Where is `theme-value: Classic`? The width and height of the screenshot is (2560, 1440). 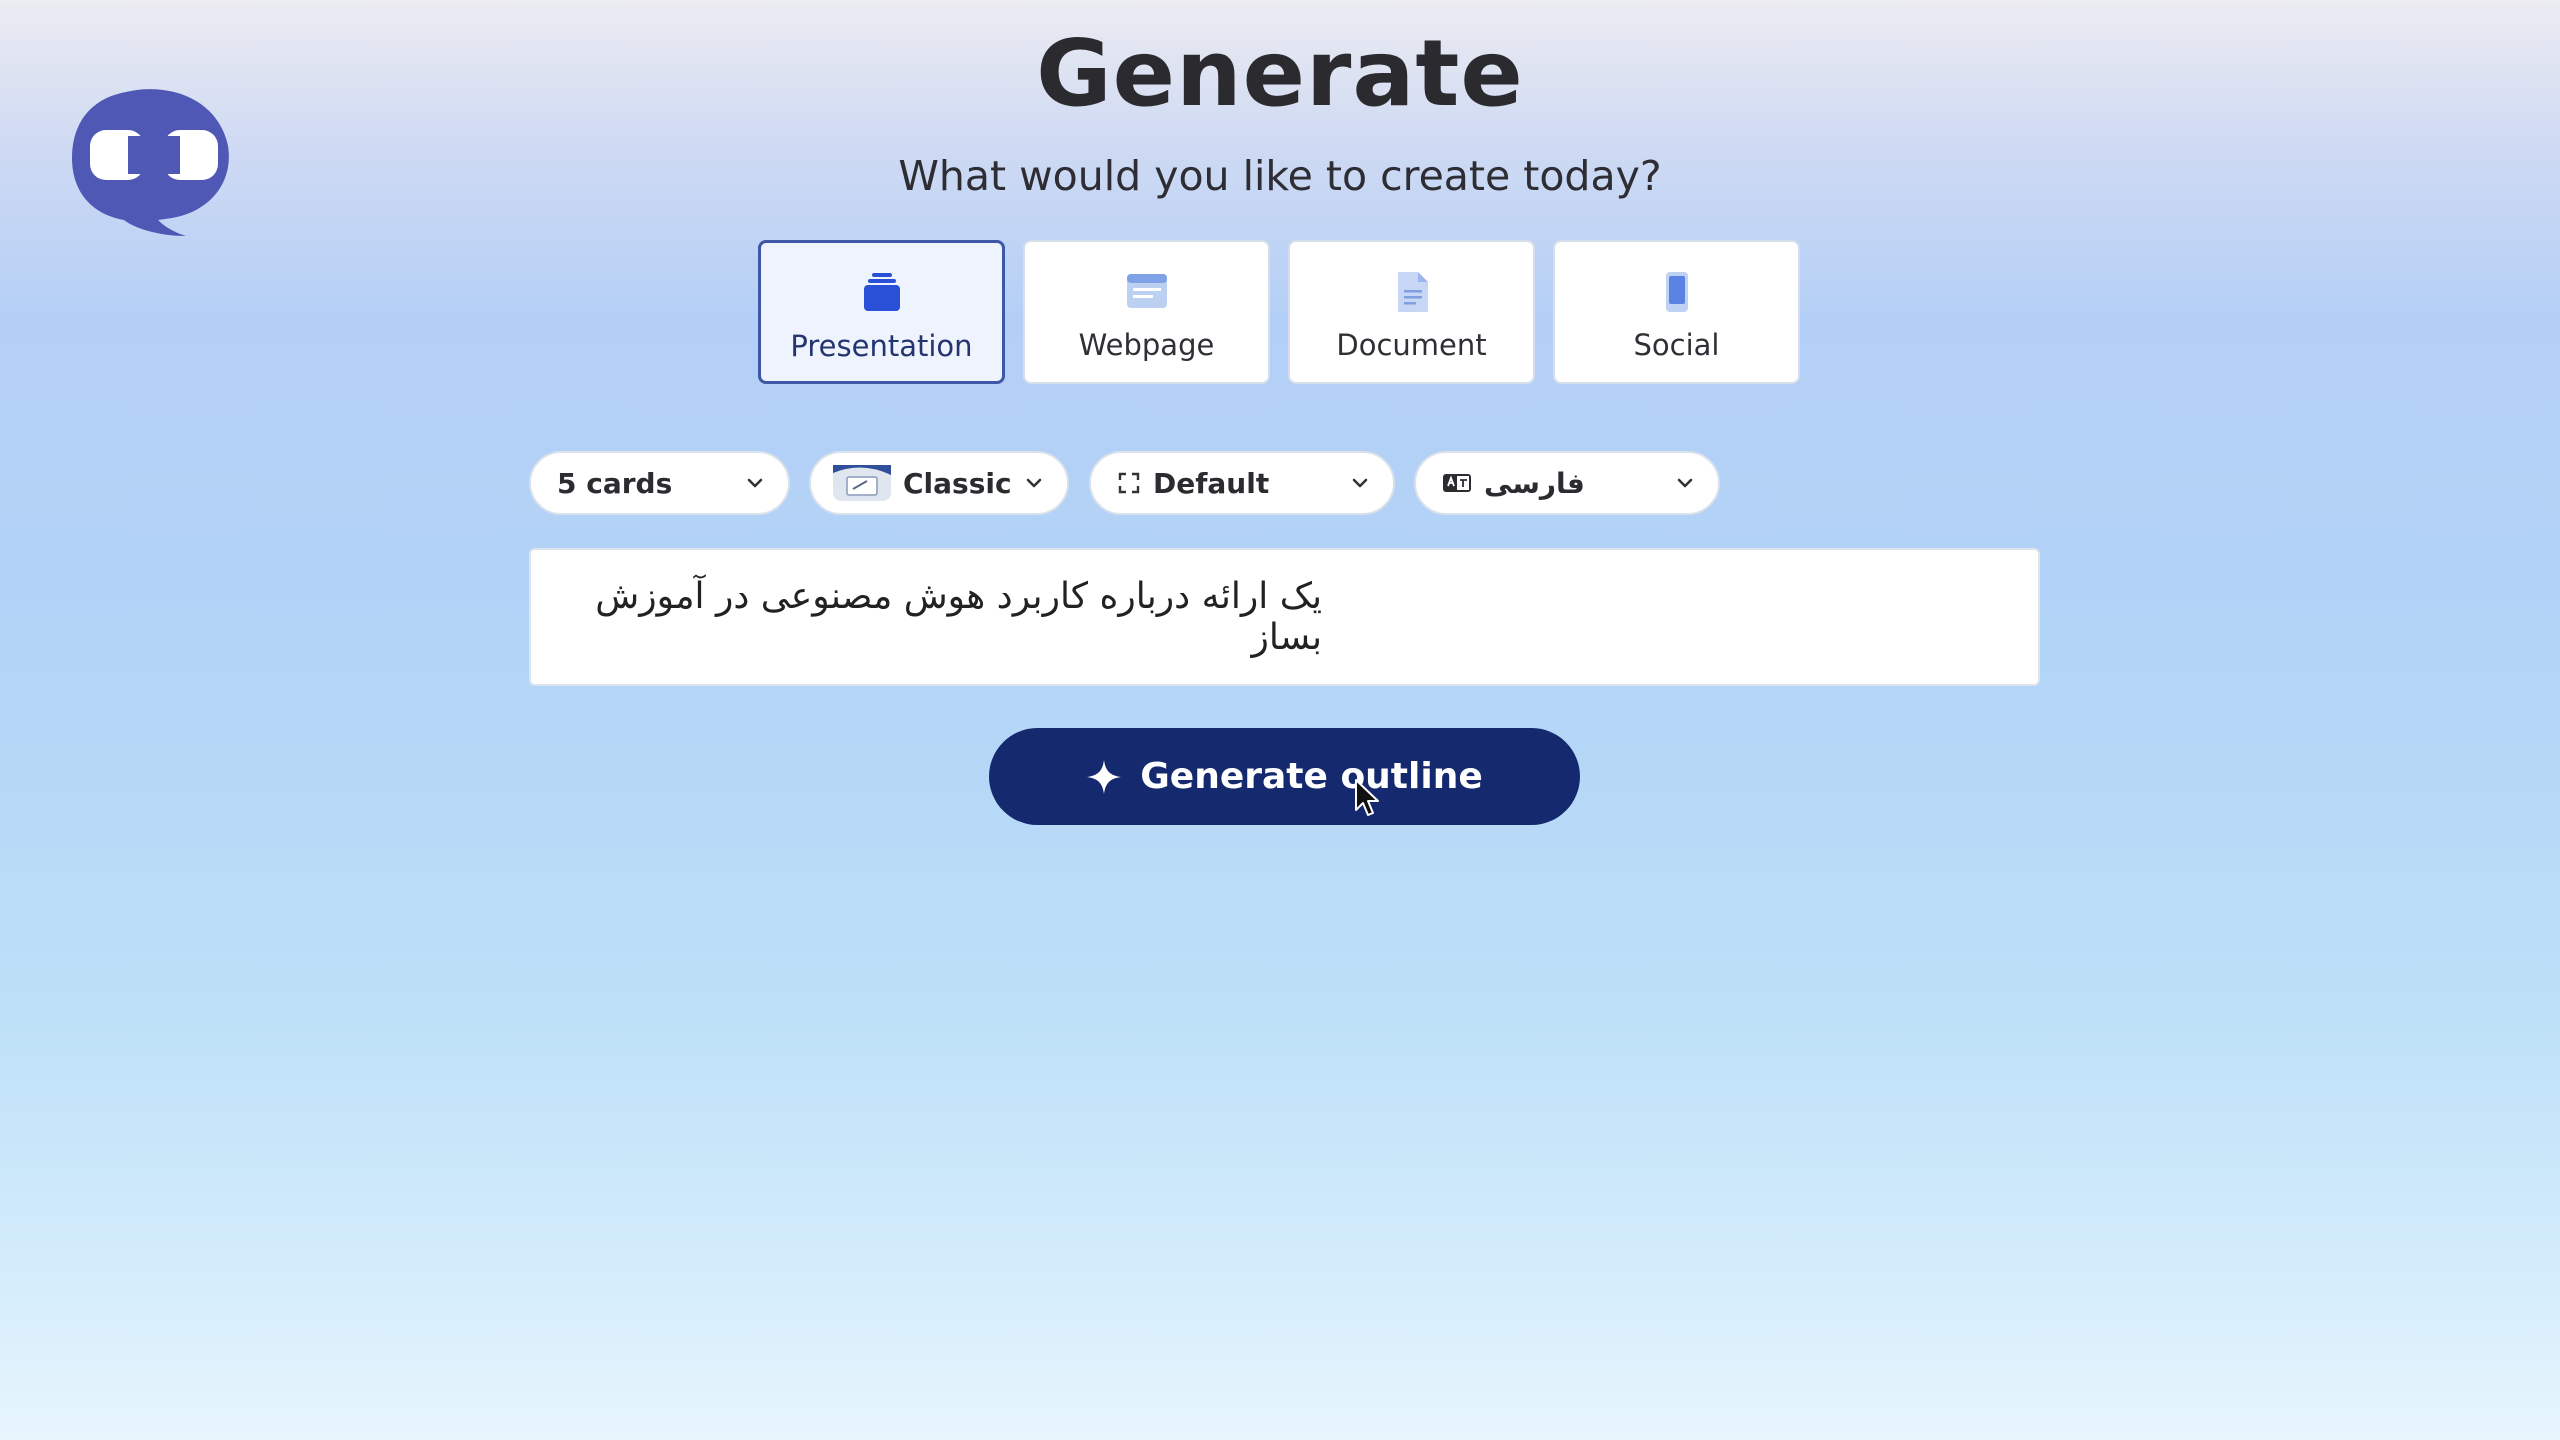 theme-value: Classic is located at coordinates (957, 483).